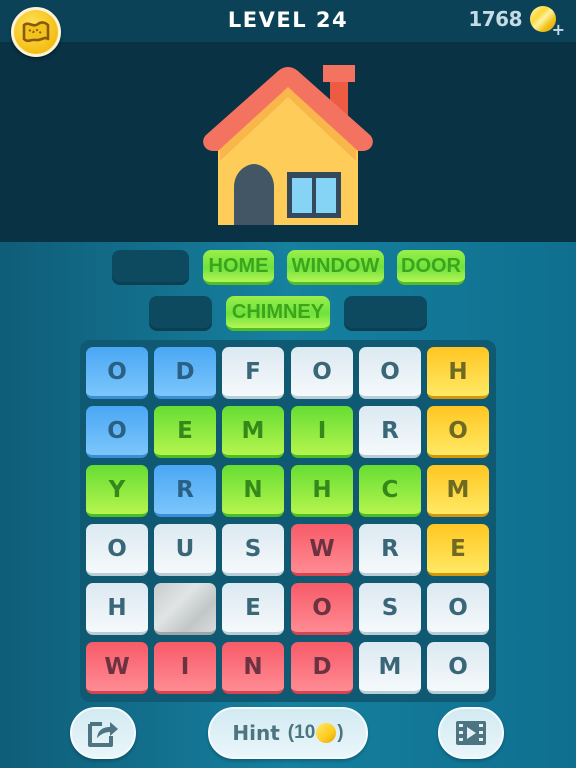  What do you see at coordinates (302, 195) in the screenshot?
I see `window-pane-left` at bounding box center [302, 195].